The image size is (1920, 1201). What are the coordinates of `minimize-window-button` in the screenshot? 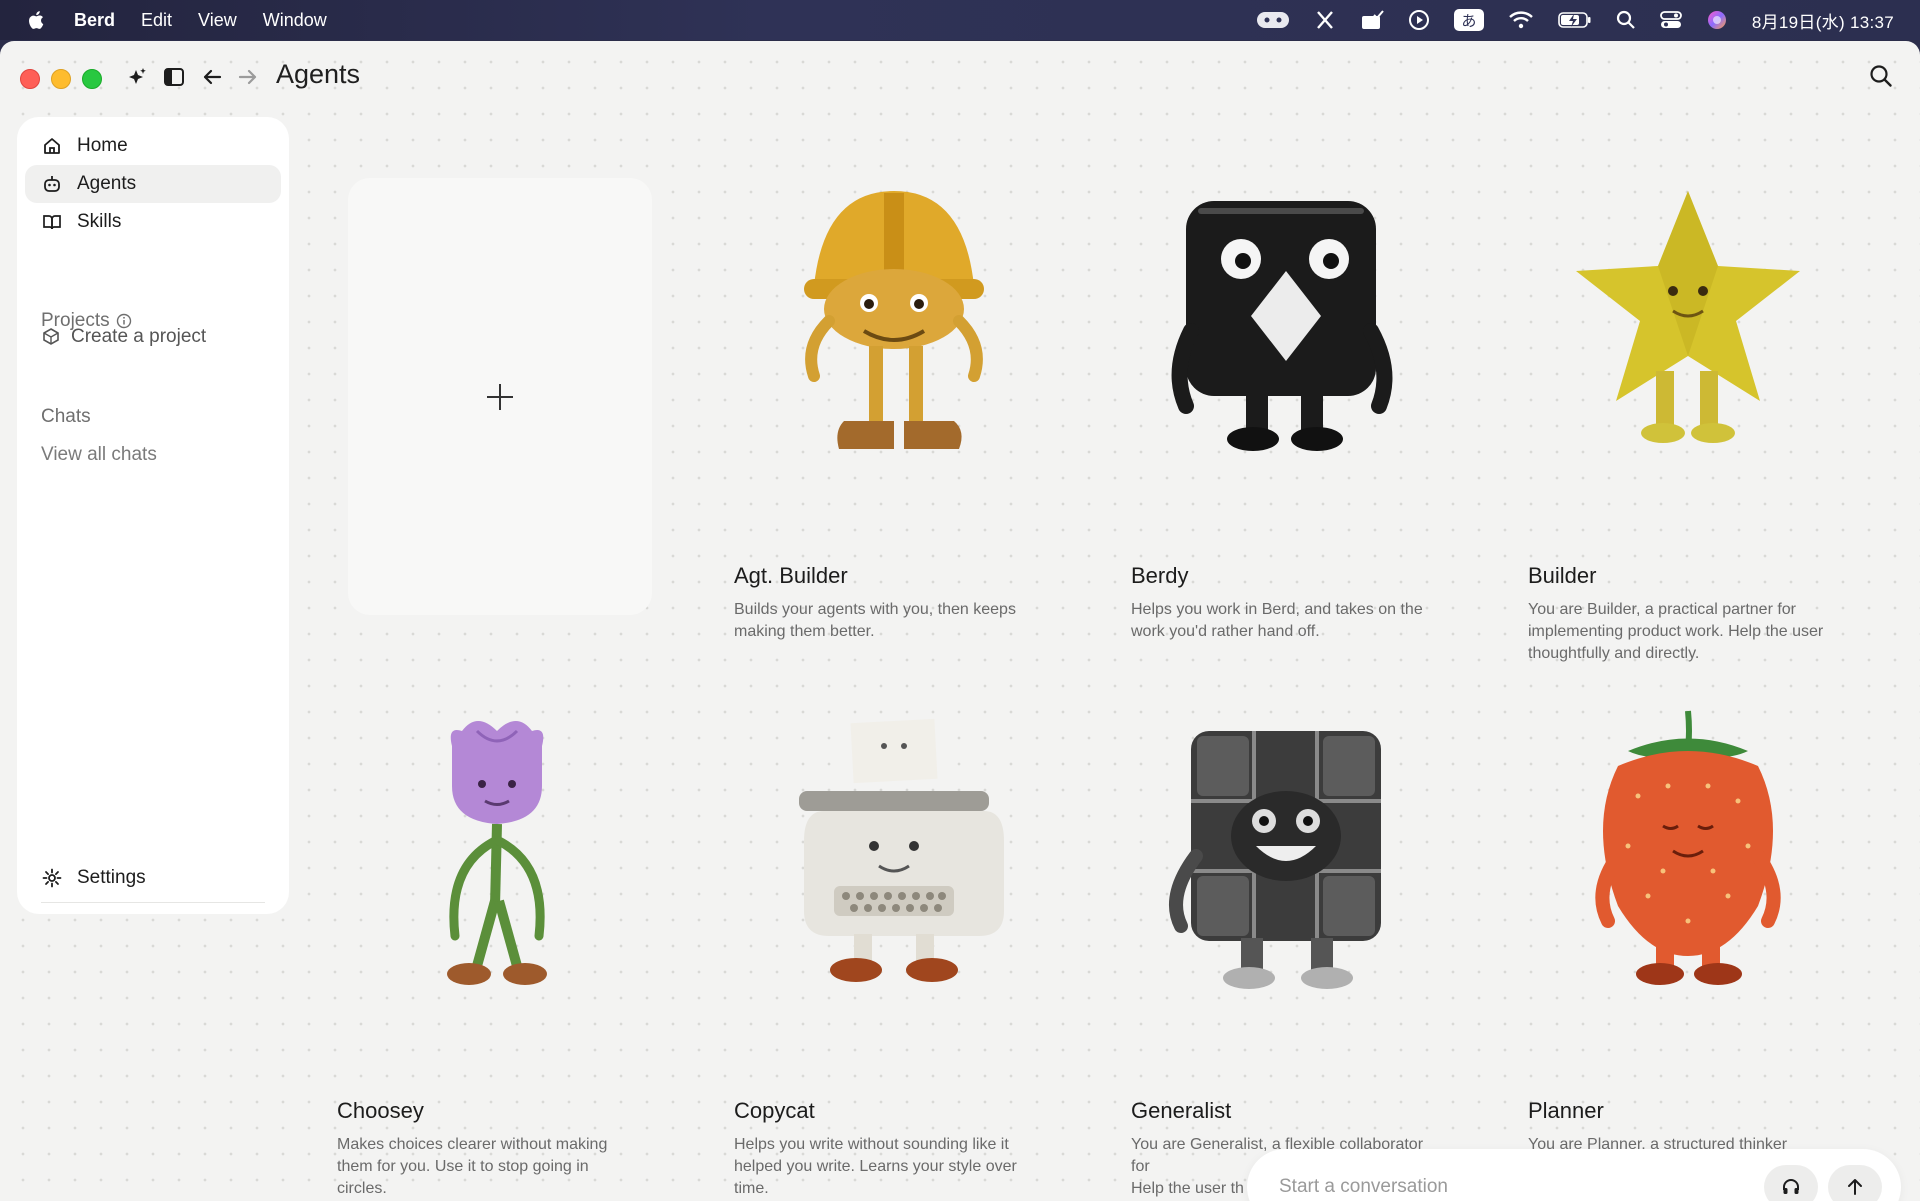 It's located at (61, 79).